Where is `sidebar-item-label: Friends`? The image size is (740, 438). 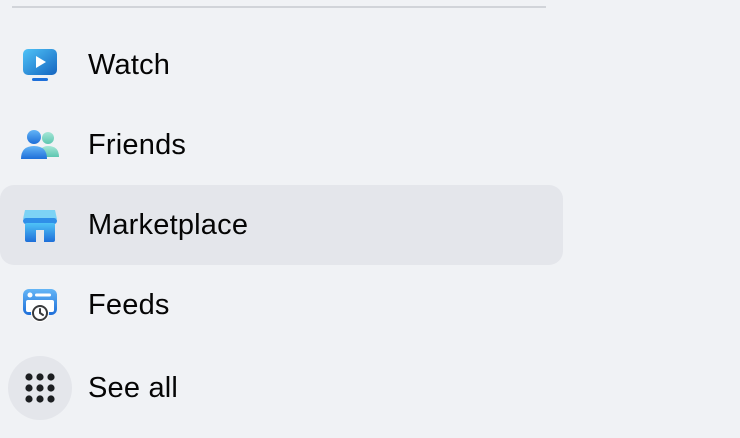 sidebar-item-label: Friends is located at coordinates (137, 144).